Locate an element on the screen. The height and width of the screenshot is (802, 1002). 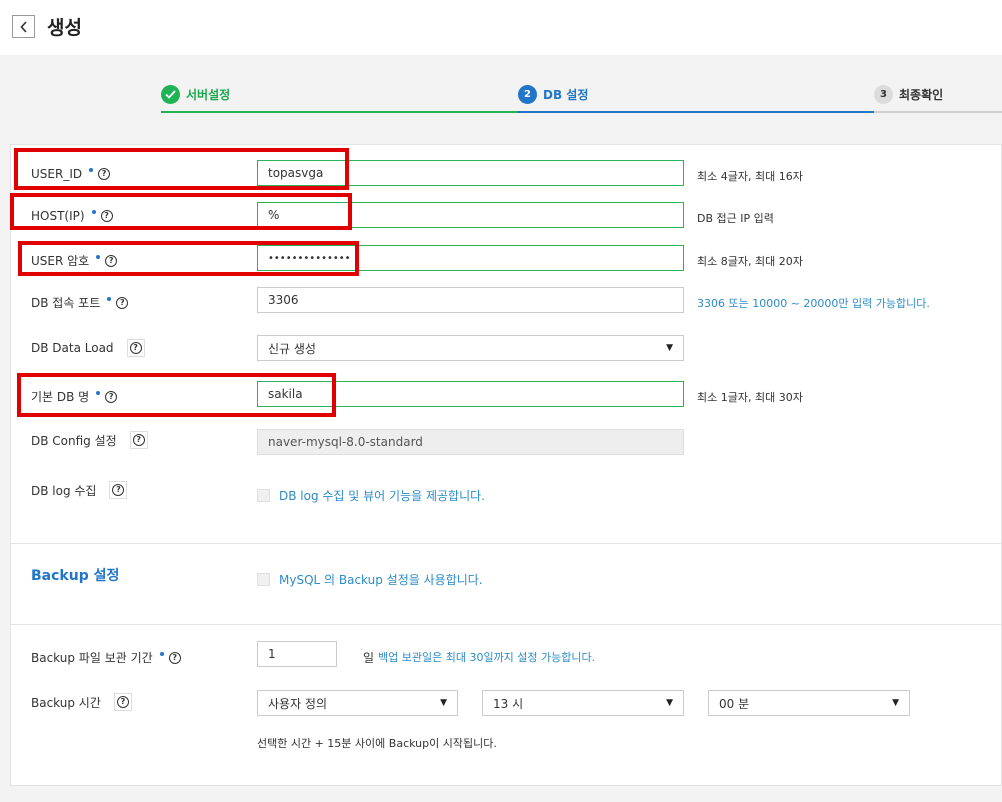
stepper: 서버설정 2 DB 설정 3 최종확인 is located at coordinates (501, 100).